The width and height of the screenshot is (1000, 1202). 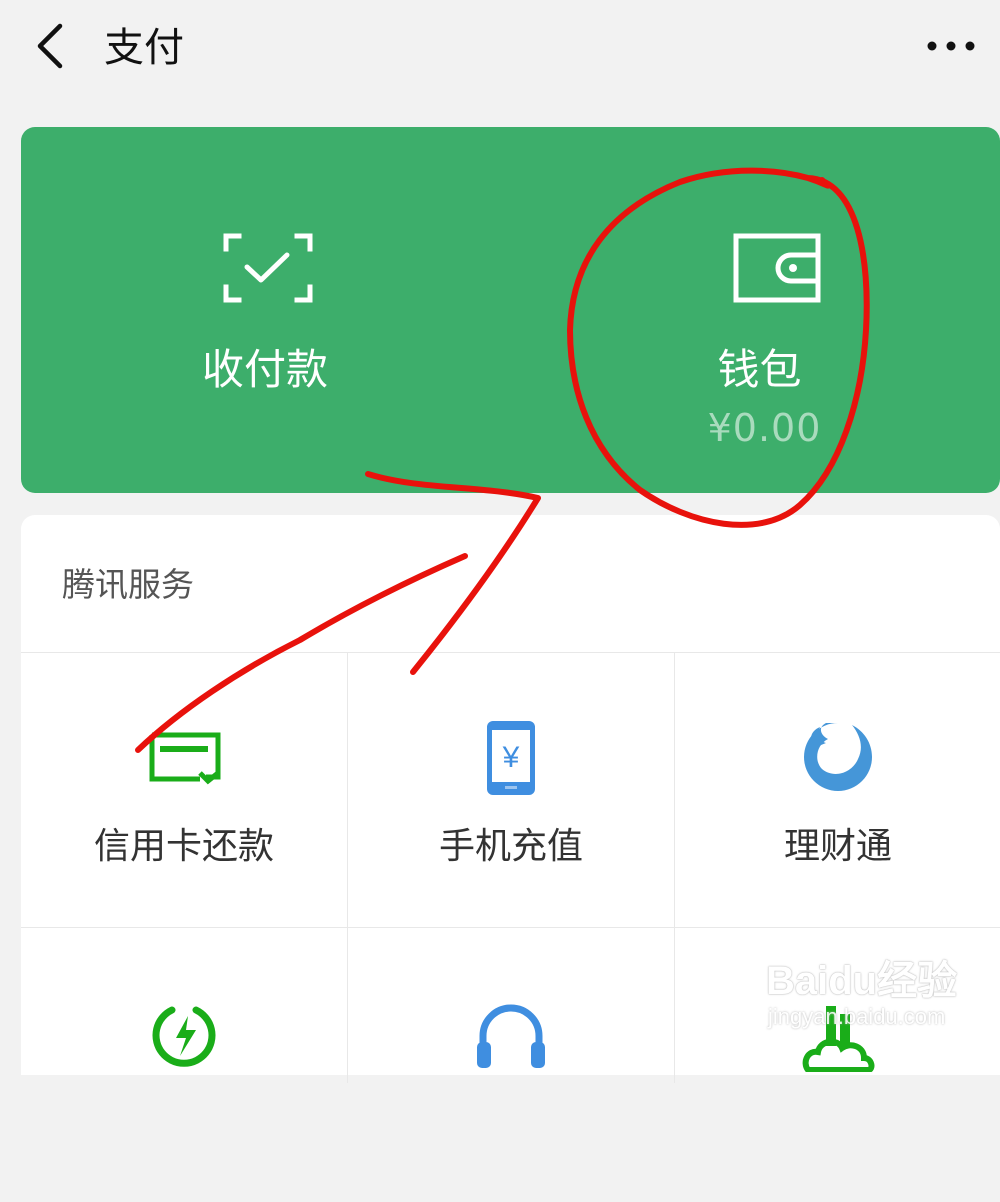 What do you see at coordinates (755, 310) in the screenshot?
I see `wallet-tile: 钱包 ¥0.00` at bounding box center [755, 310].